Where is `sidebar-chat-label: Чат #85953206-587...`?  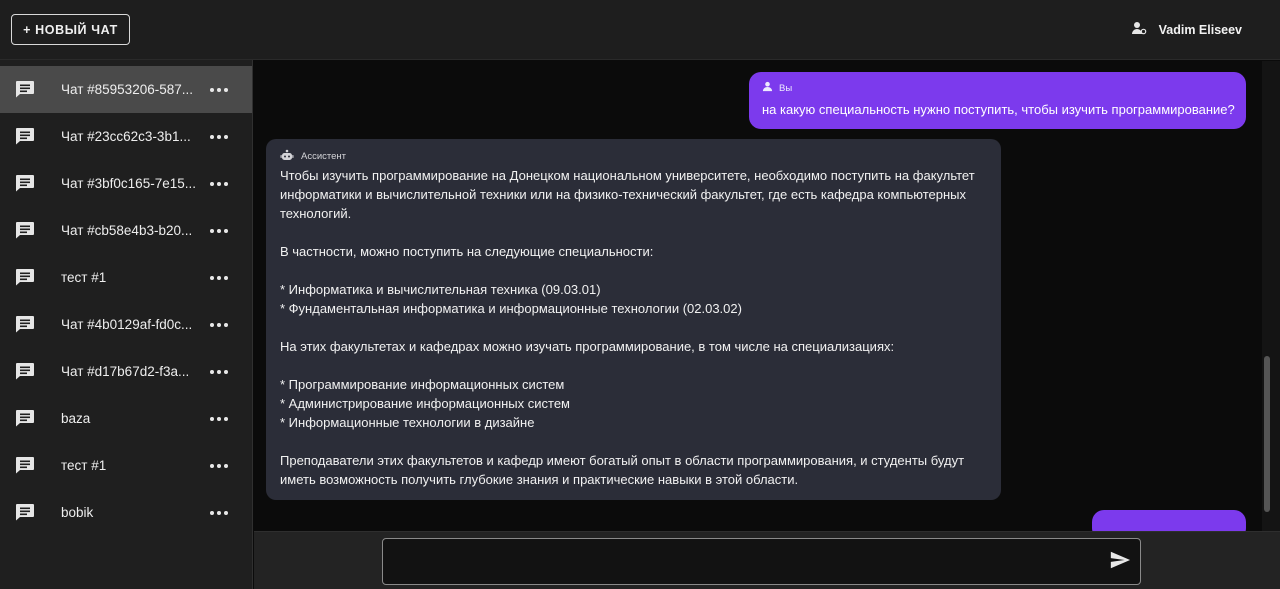
sidebar-chat-label: Чат #85953206-587... is located at coordinates (127, 89).